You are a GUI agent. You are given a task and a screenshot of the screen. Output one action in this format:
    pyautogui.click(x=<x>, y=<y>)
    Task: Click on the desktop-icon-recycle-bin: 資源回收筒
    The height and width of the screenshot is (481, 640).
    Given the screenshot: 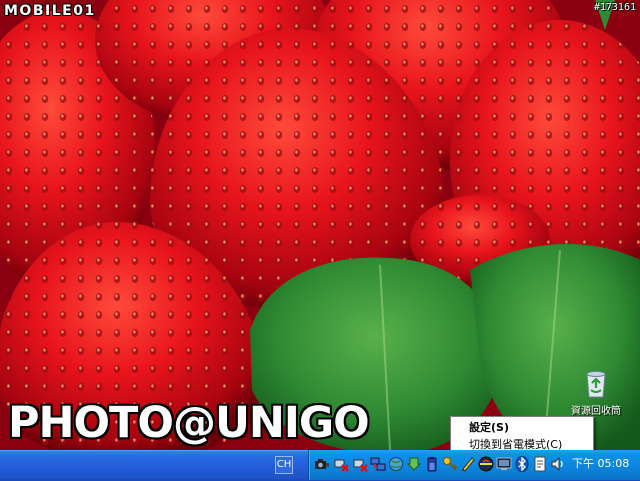 What is the action you would take?
    pyautogui.click(x=596, y=392)
    